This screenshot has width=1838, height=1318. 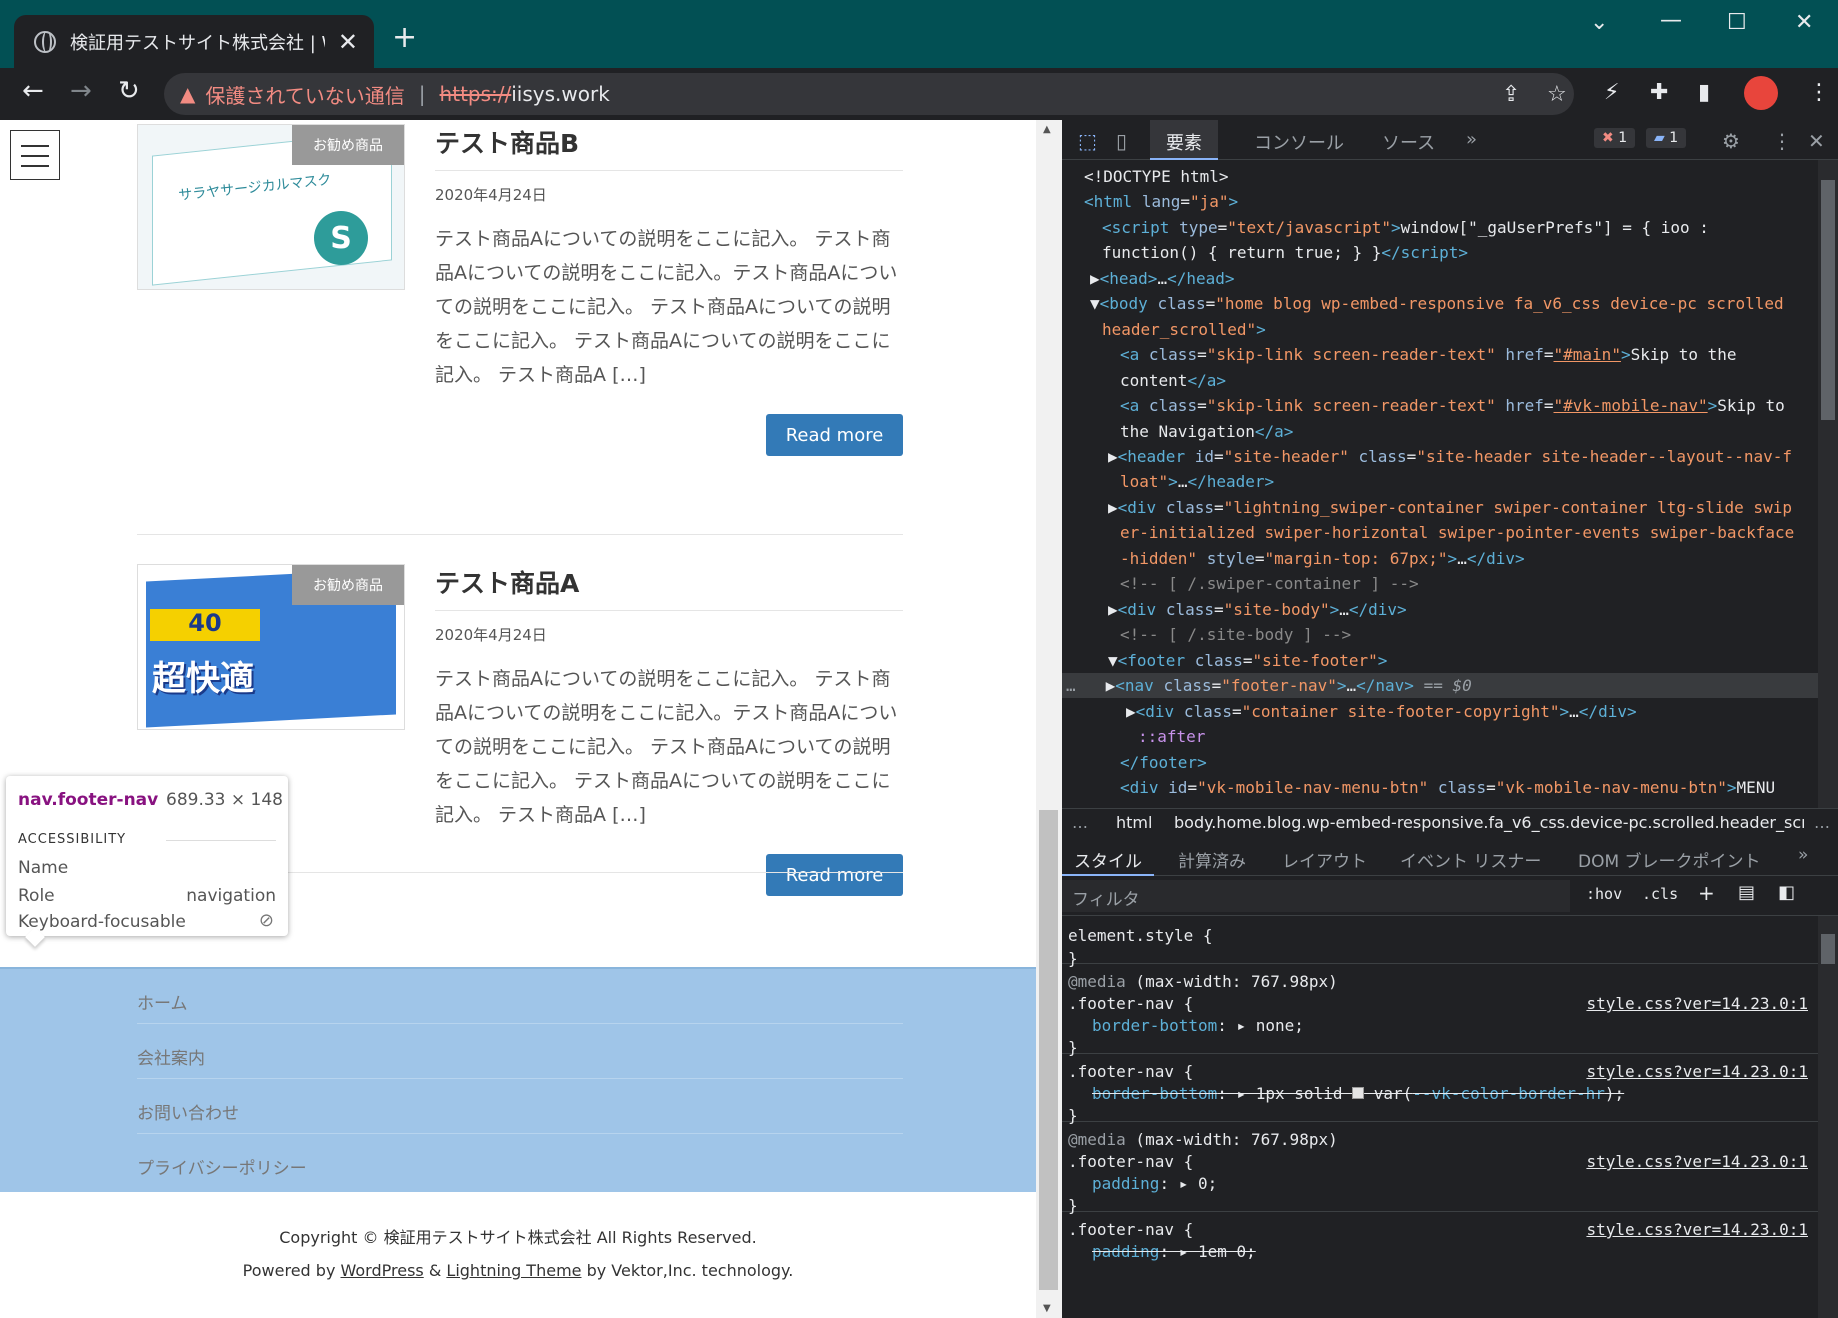 What do you see at coordinates (1731, 141) in the screenshot?
I see `settings-gear-icon: ⚙` at bounding box center [1731, 141].